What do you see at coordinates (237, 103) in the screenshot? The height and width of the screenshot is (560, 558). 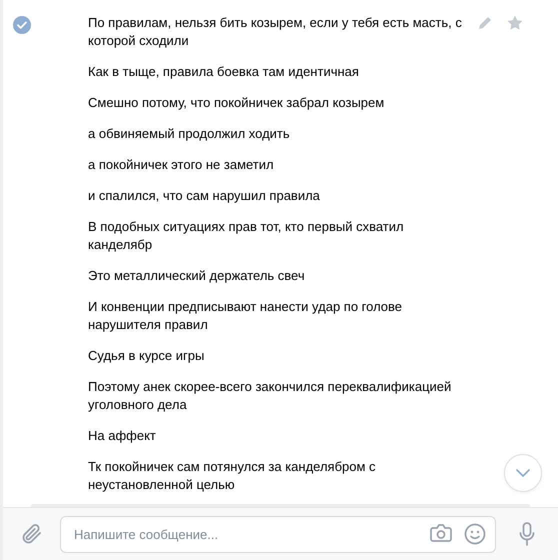 I see `message-text: Смешно потому, что покойничек забрал козырем` at bounding box center [237, 103].